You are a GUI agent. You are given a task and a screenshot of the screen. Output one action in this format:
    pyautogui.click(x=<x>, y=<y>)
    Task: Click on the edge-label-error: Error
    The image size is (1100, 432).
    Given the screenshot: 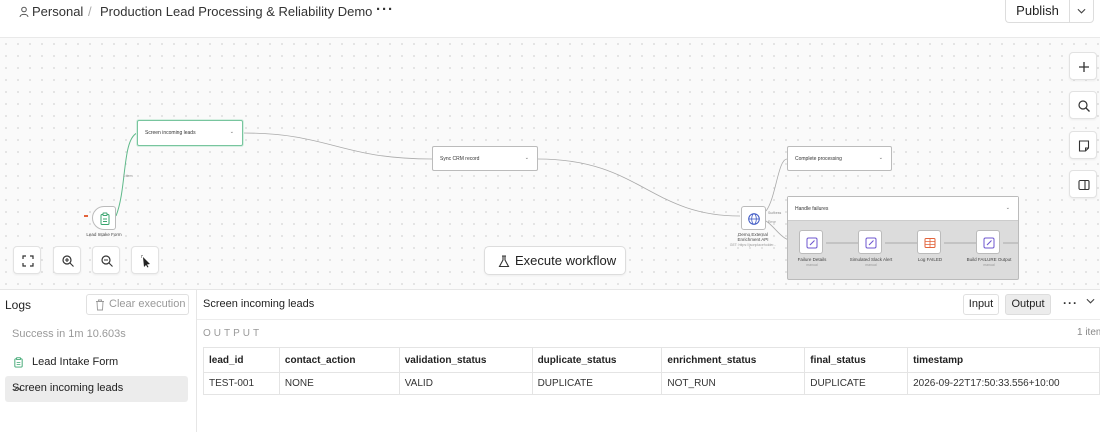 What is the action you would take?
    pyautogui.click(x=772, y=222)
    